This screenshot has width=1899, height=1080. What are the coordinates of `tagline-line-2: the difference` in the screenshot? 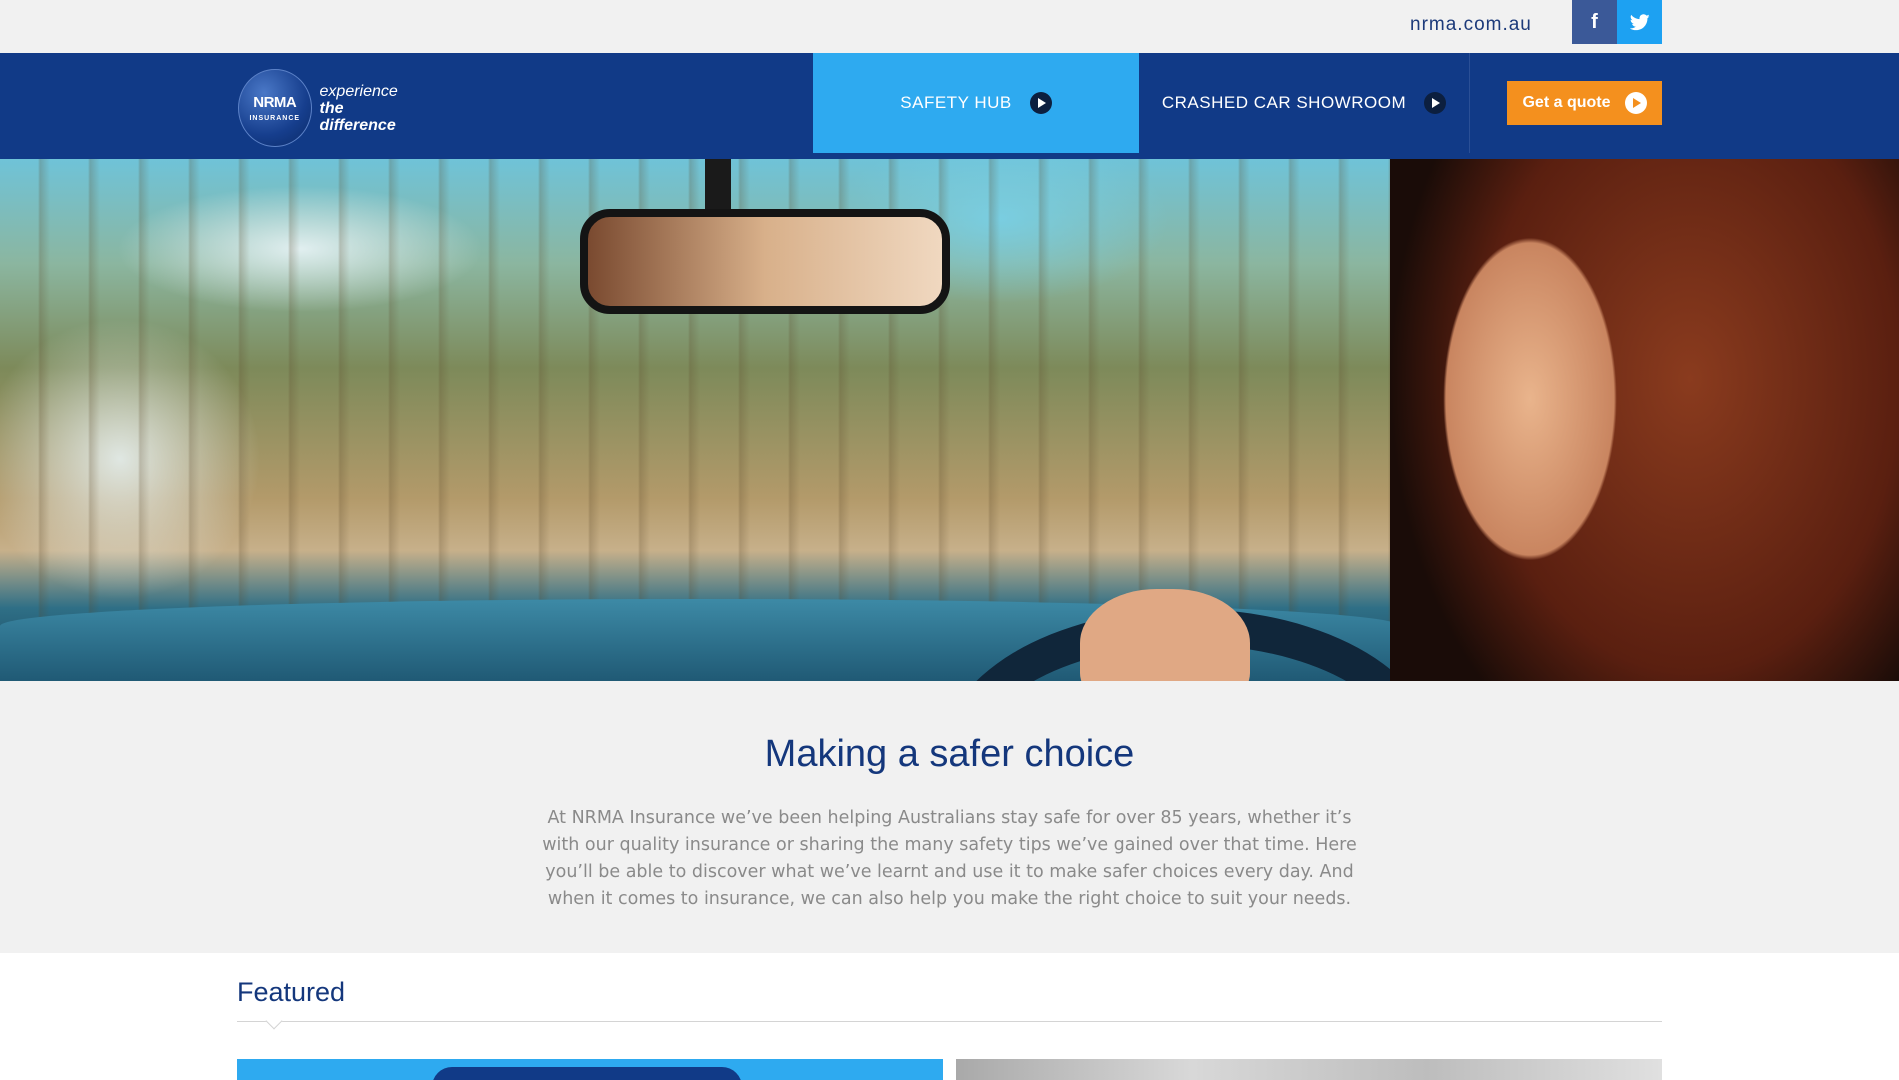 It's located at (357, 116).